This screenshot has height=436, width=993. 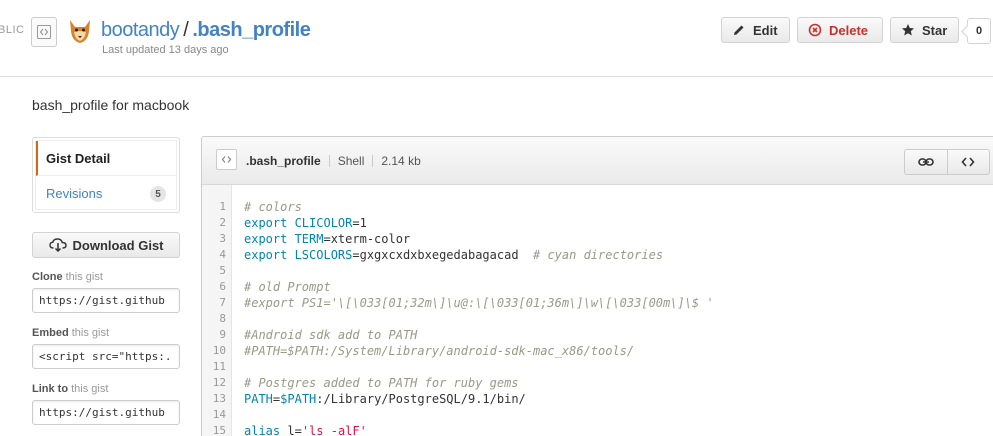 I want to click on code-token: #Android sdk add to PATH, so click(x=331, y=335).